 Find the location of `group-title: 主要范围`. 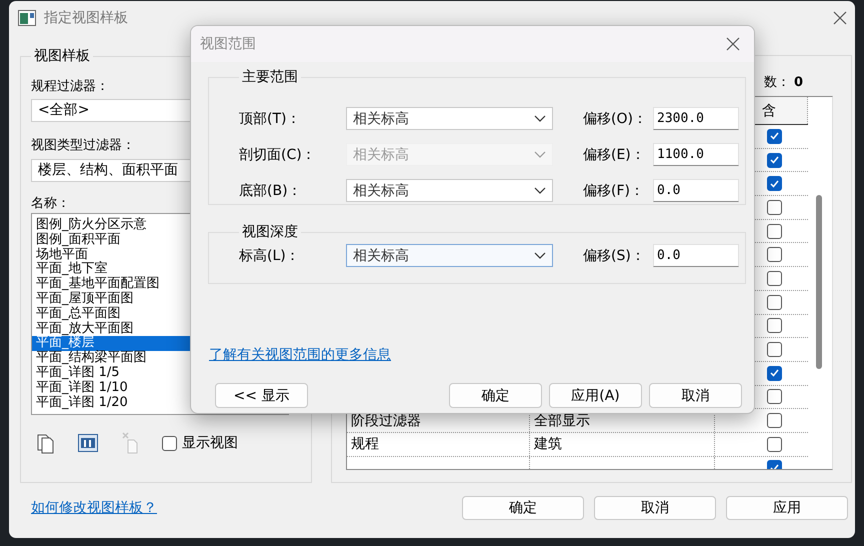

group-title: 主要范围 is located at coordinates (270, 77).